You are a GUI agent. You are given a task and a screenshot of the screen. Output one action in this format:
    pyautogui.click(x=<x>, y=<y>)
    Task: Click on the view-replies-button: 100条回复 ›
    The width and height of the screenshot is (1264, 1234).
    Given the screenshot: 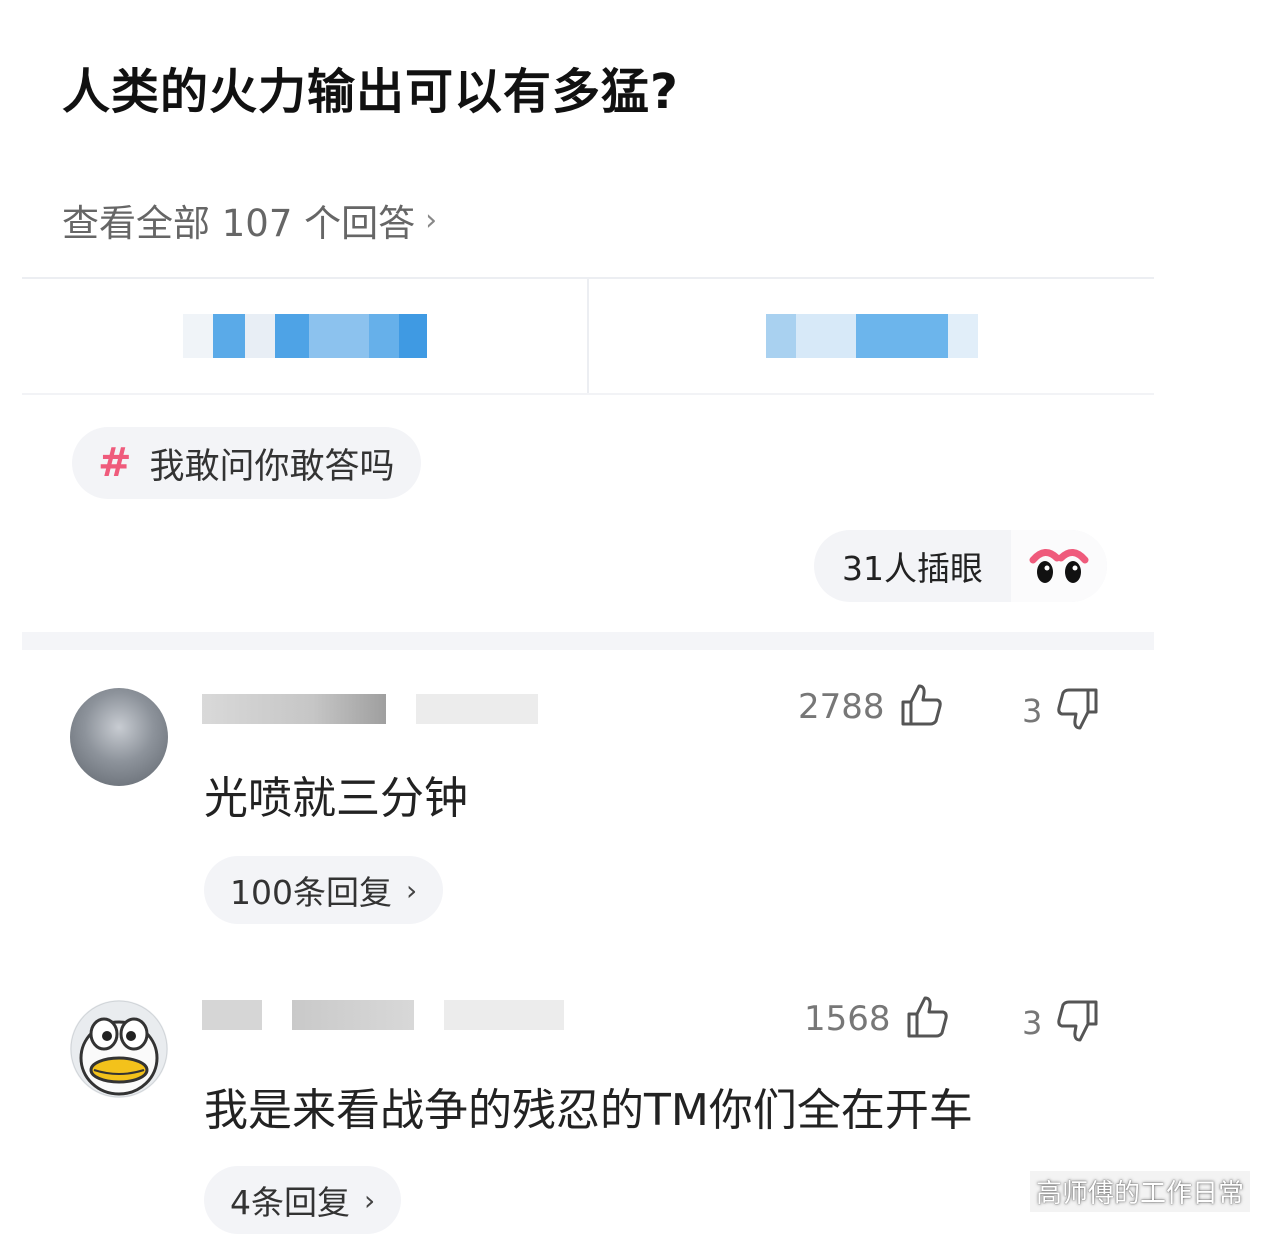 What is the action you would take?
    pyautogui.click(x=324, y=890)
    